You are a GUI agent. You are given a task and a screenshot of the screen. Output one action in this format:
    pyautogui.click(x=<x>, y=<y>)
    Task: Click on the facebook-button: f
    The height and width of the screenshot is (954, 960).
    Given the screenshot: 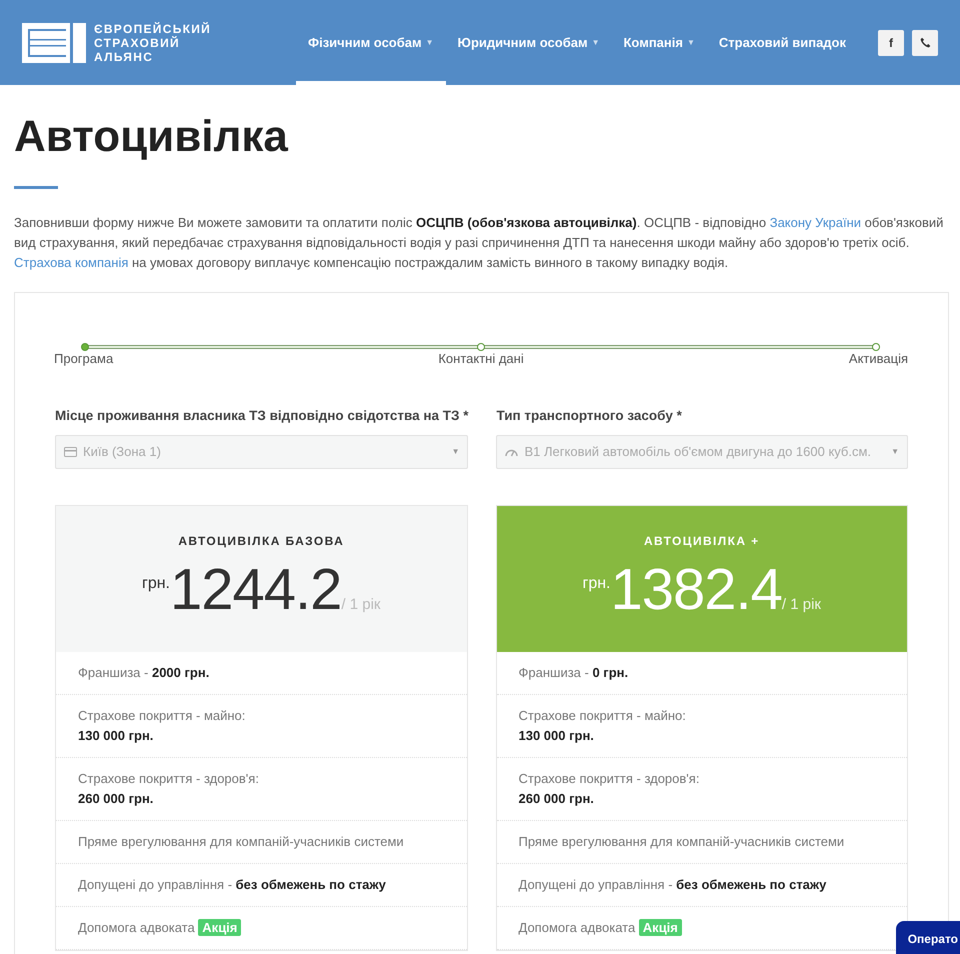 What is the action you would take?
    pyautogui.click(x=891, y=43)
    